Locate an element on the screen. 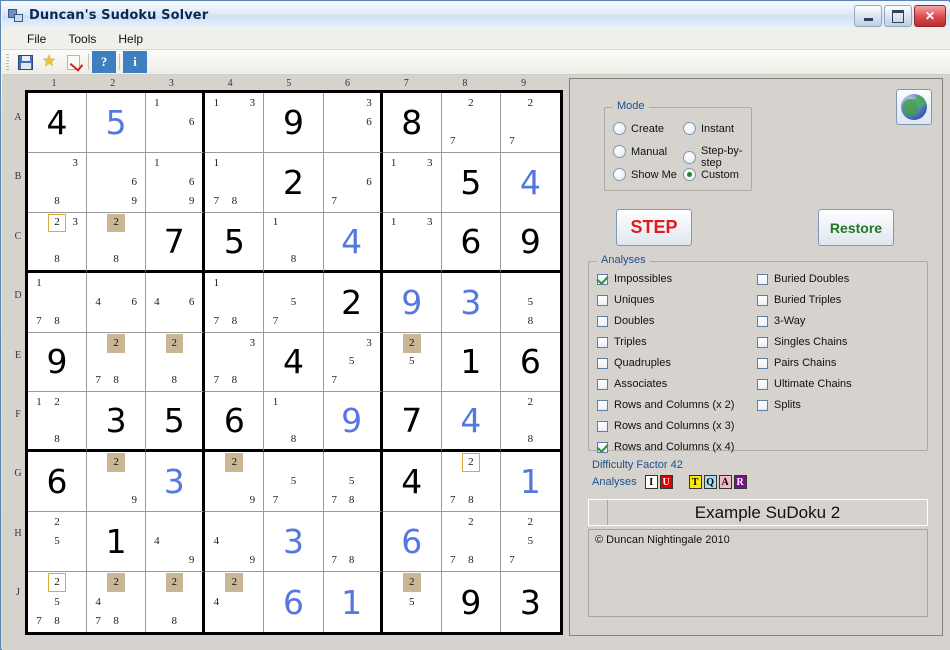 This screenshot has width=950, height=650. cell-B2: 69 is located at coordinates (117, 182).